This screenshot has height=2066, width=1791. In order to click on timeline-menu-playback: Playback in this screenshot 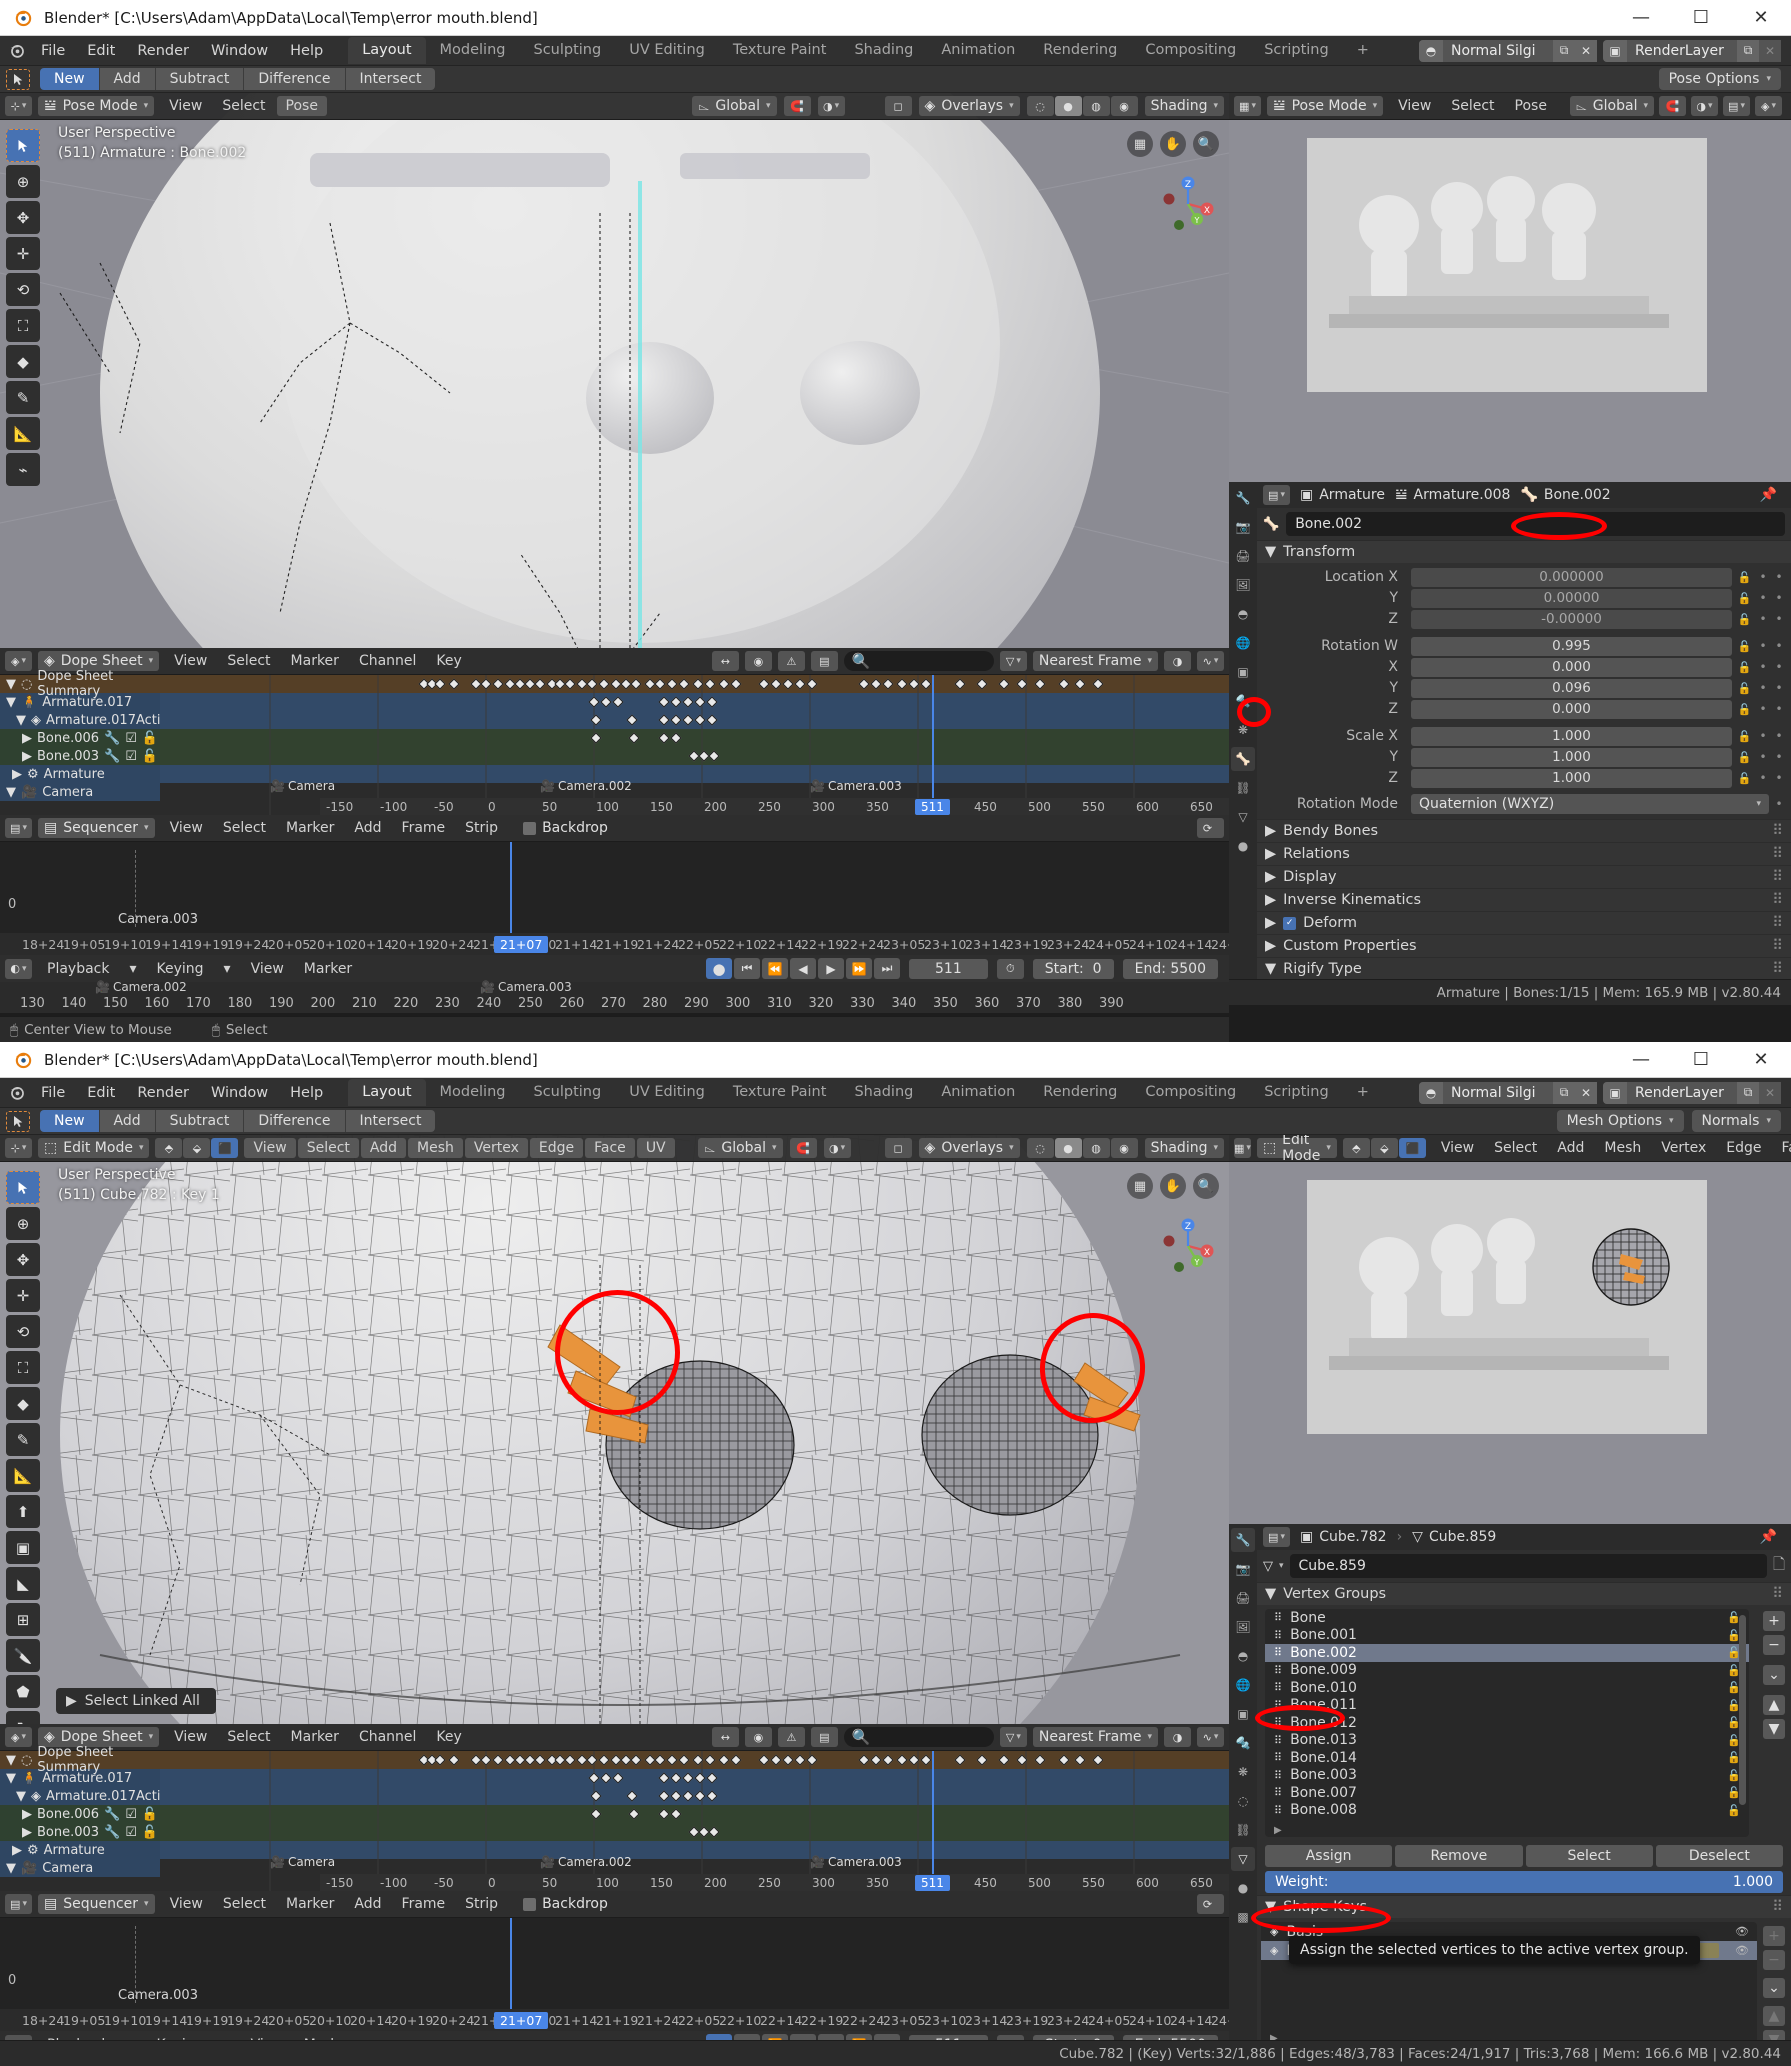, I will do `click(78, 969)`.